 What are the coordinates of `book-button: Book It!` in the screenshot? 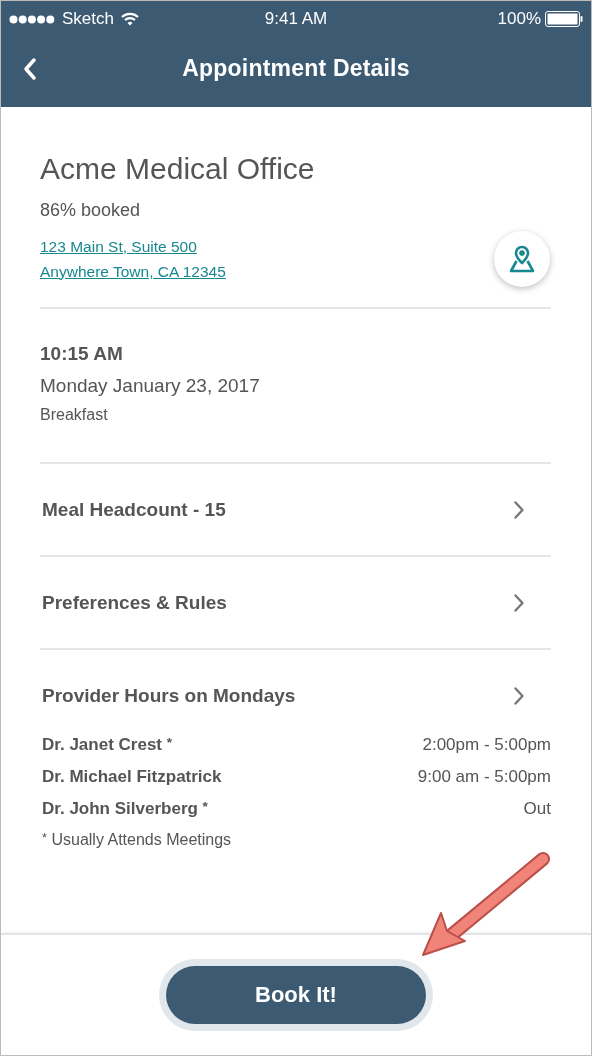 It's located at (296, 995).